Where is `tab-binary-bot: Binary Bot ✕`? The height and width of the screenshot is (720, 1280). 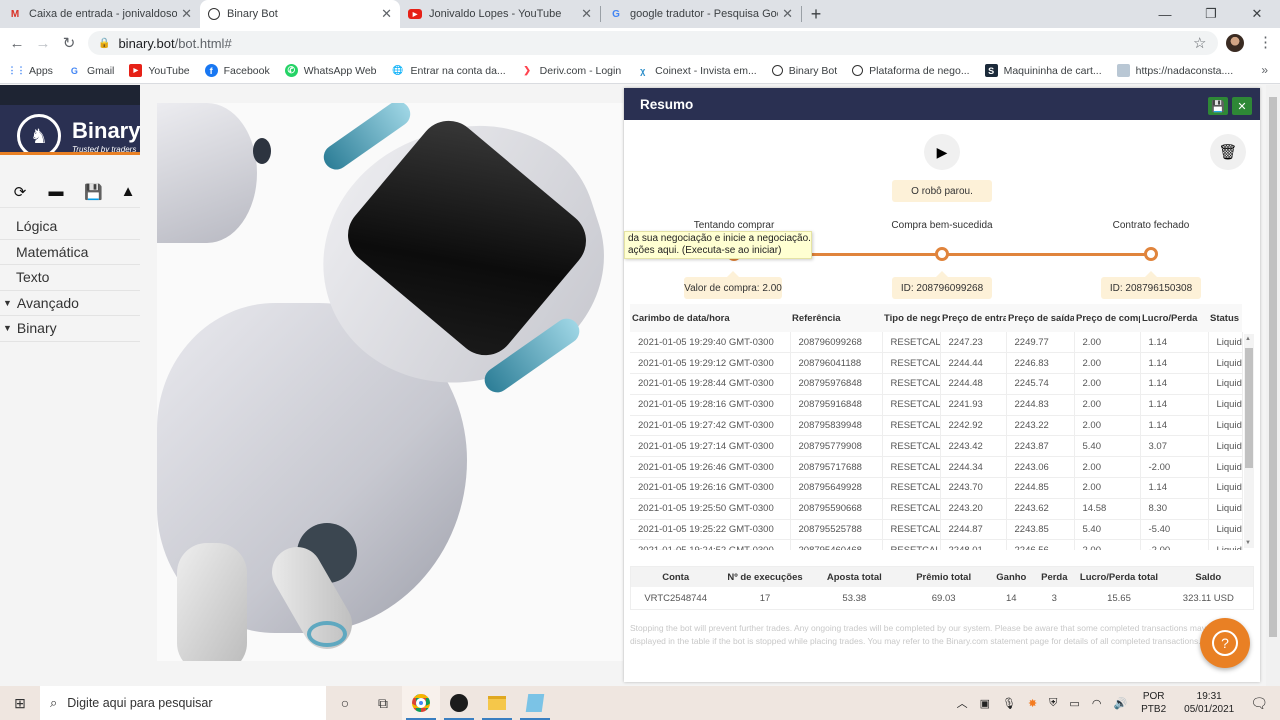
tab-binary-bot: Binary Bot ✕ is located at coordinates (300, 14).